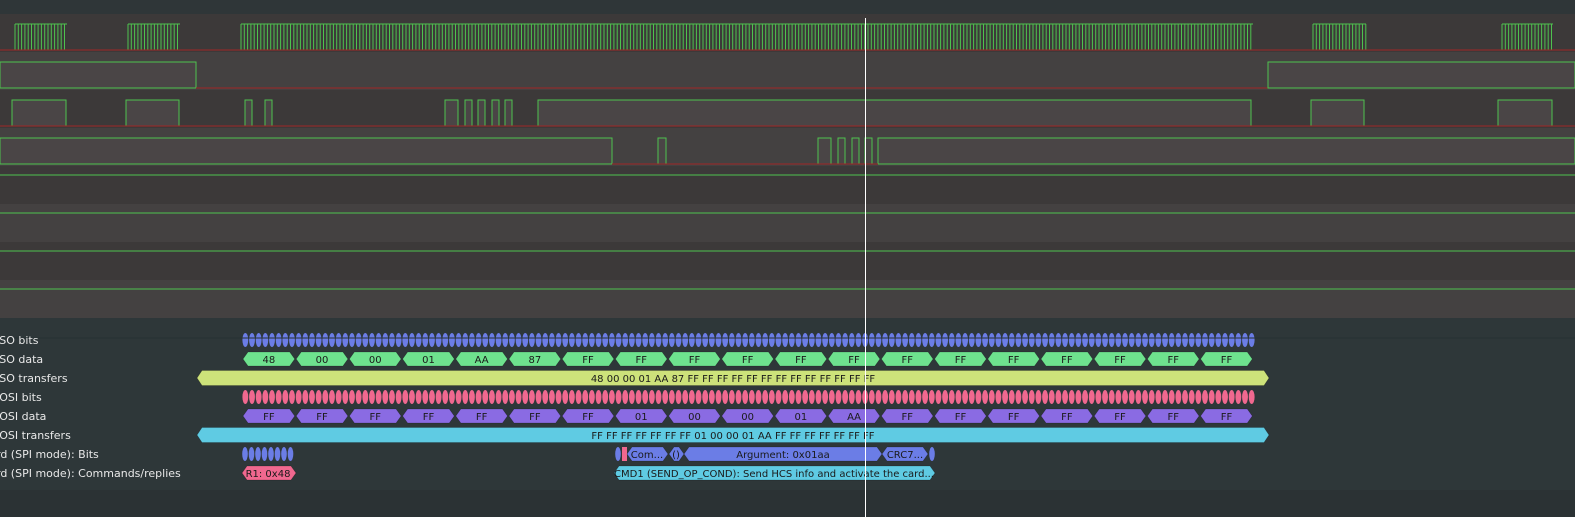  I want to click on sd-dir-bit, so click(624, 454).